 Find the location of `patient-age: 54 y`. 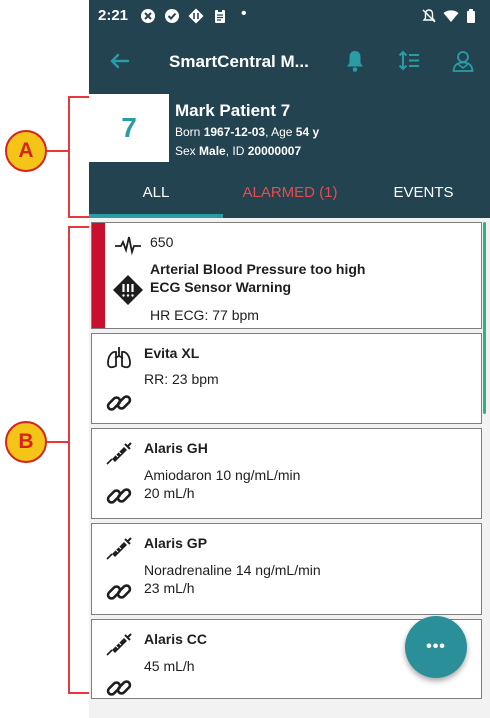

patient-age: 54 y is located at coordinates (307, 132).